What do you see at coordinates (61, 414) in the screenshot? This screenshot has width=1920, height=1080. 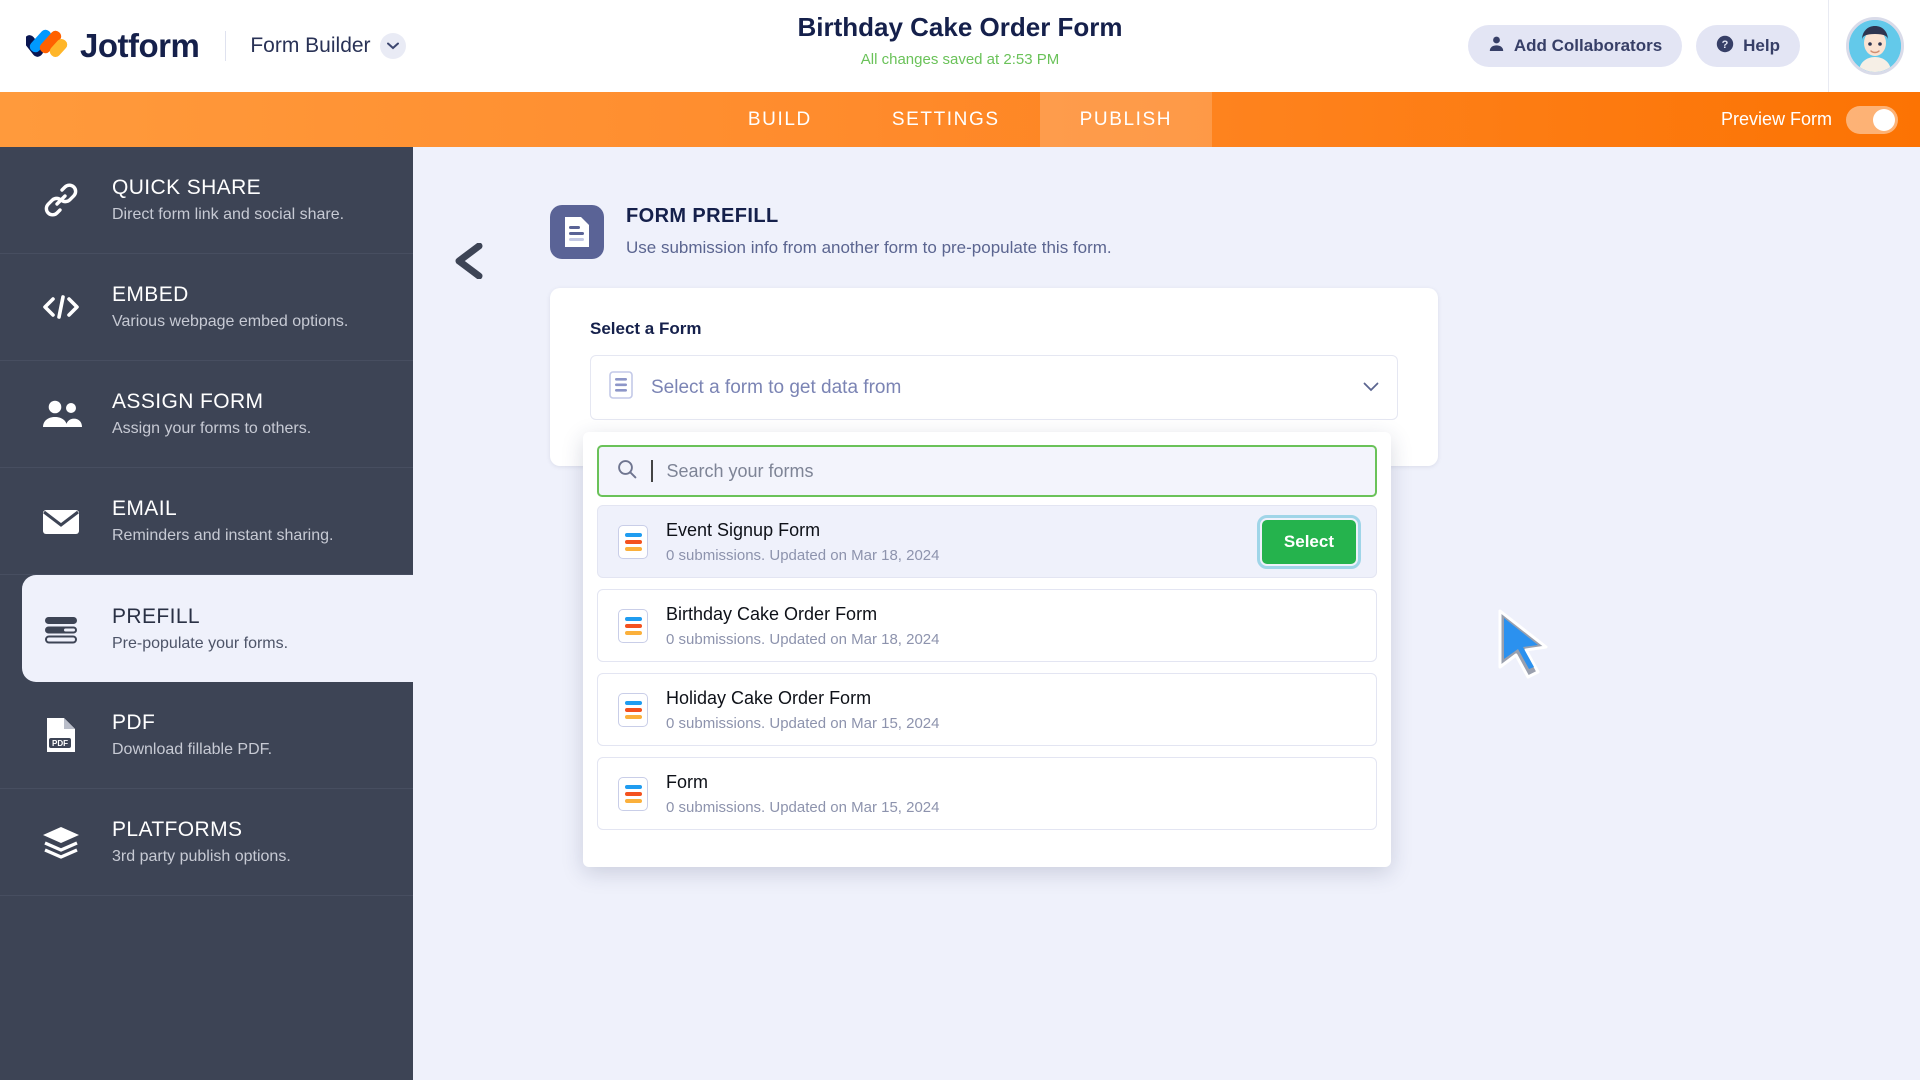 I see `people-icon` at bounding box center [61, 414].